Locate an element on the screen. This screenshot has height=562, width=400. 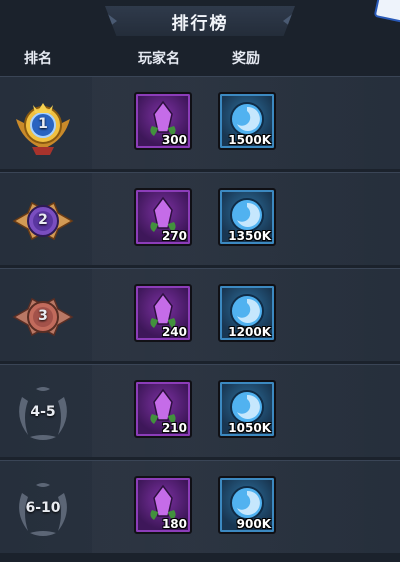
blue-orb-item: 900K is located at coordinates (247, 505).